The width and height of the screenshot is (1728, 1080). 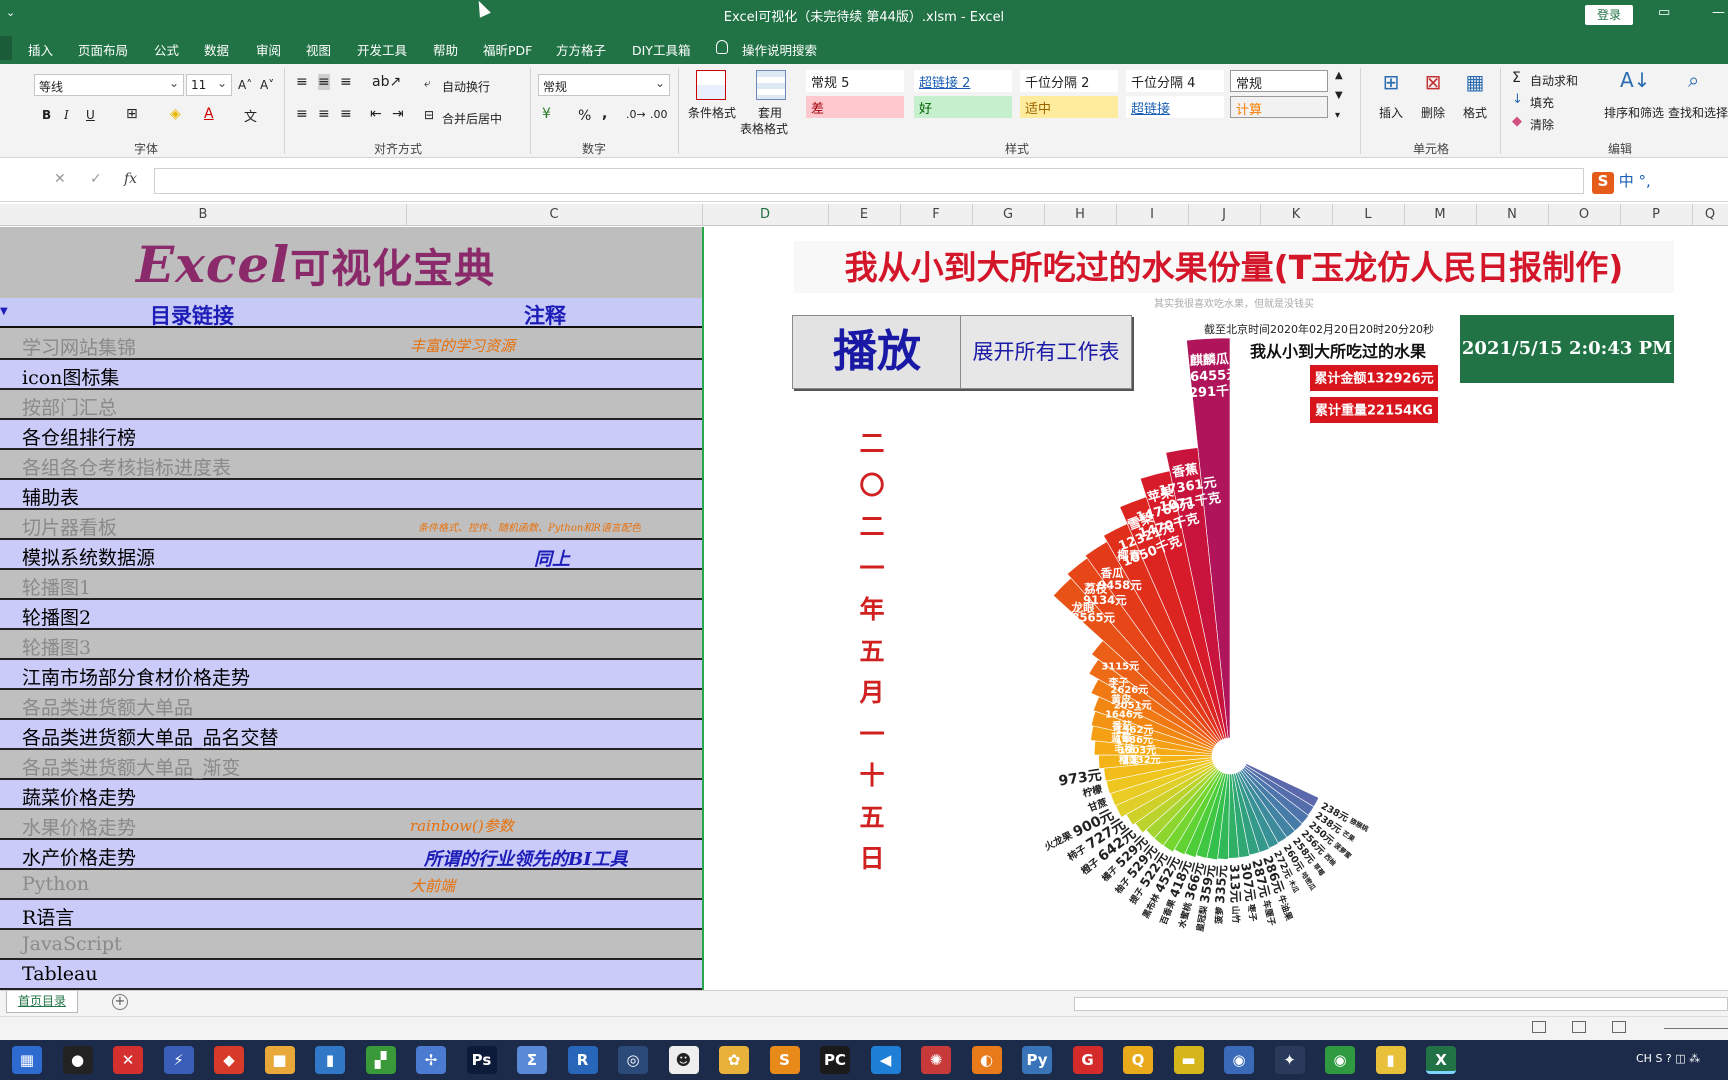 I want to click on delete-cells-button: 删除, so click(x=1433, y=112).